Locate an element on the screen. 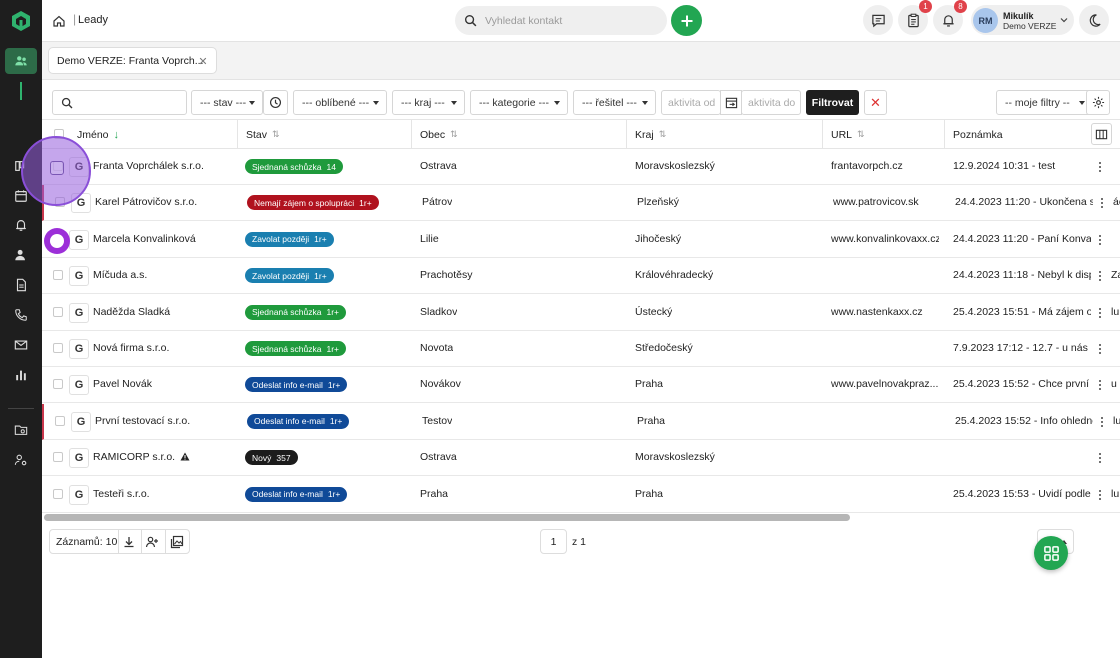 This screenshot has height=658, width=1120. filter-category-select: --- kategorie --- is located at coordinates (519, 102).